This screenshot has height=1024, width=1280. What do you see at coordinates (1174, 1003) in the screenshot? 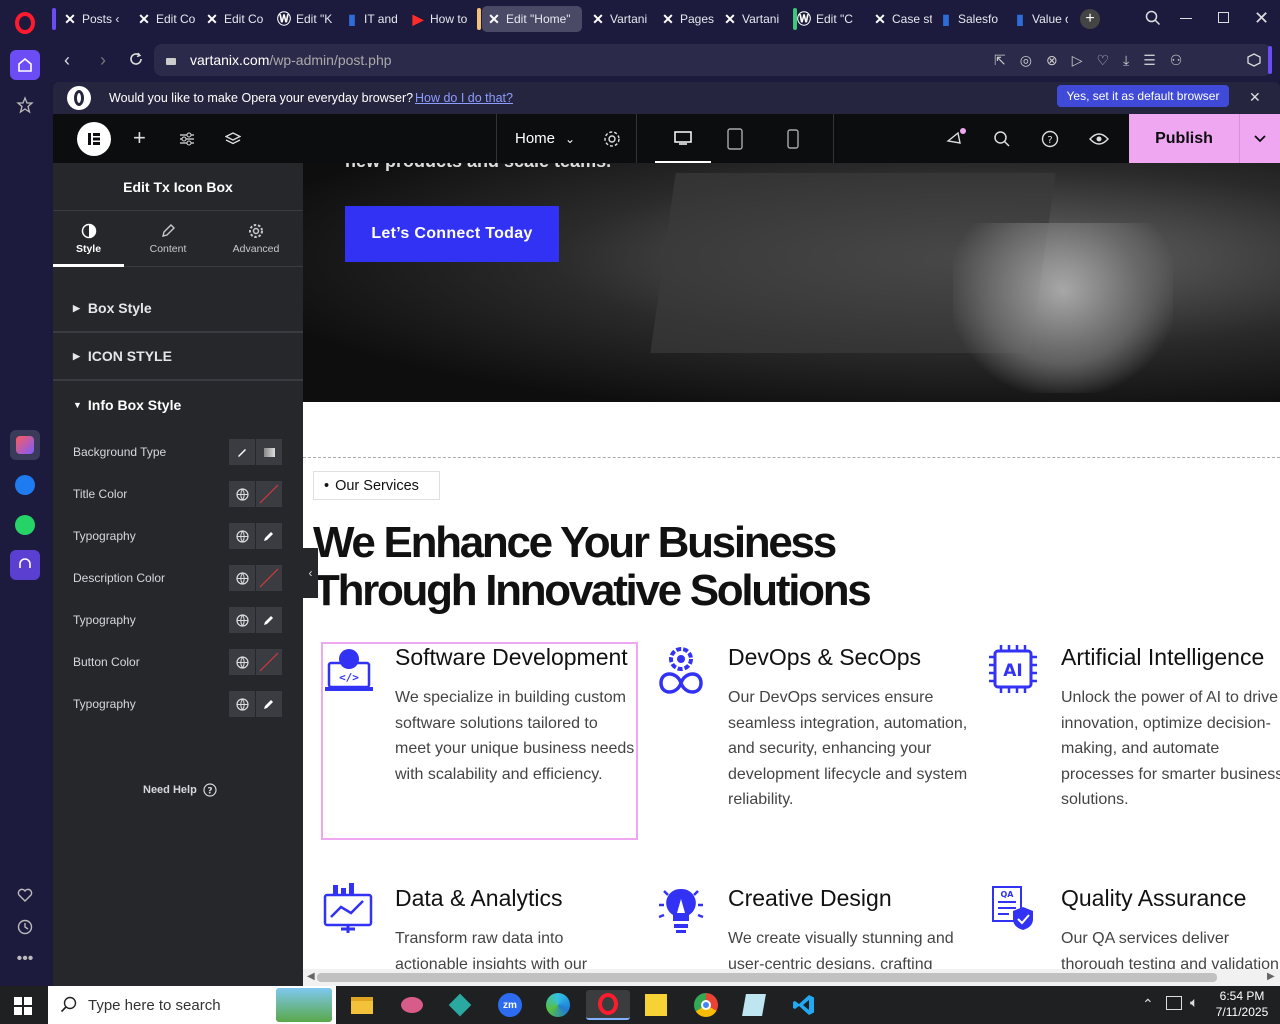
I see `network-icon` at bounding box center [1174, 1003].